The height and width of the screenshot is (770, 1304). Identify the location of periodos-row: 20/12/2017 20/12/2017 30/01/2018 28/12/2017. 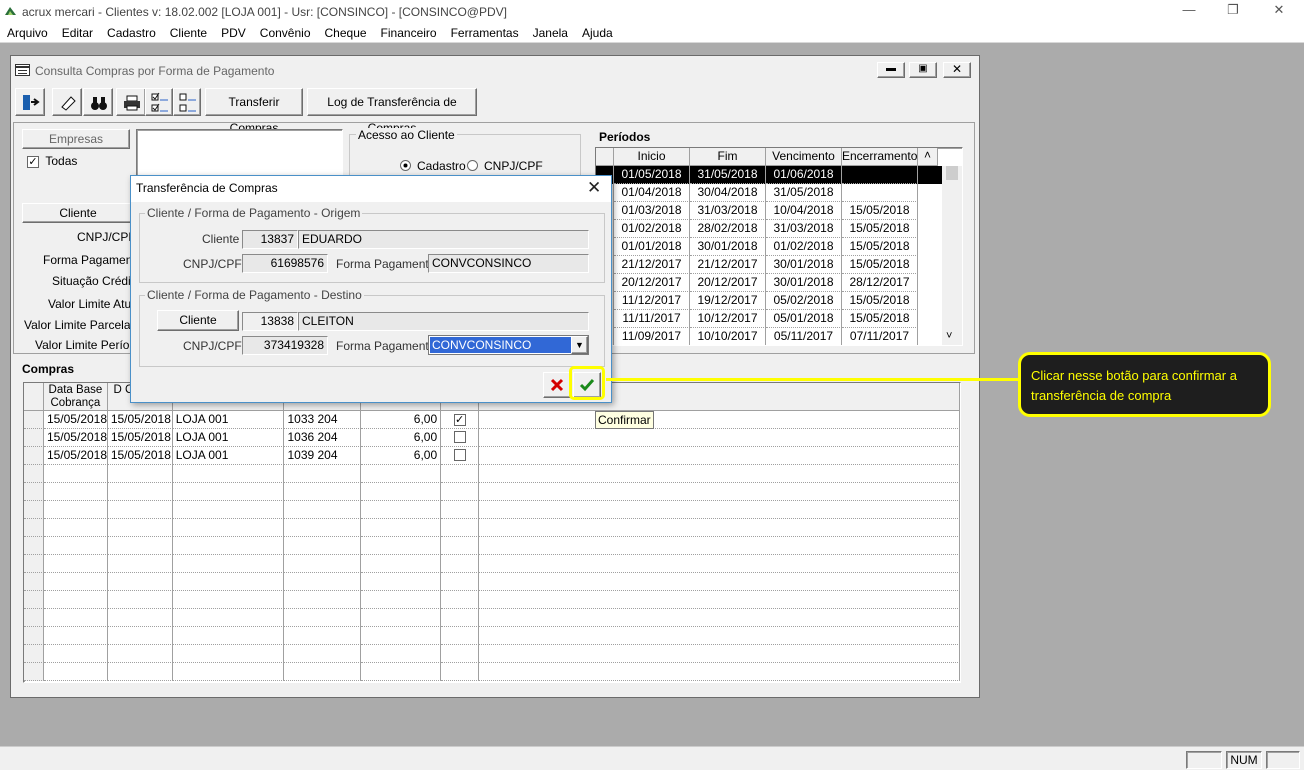
(779, 283).